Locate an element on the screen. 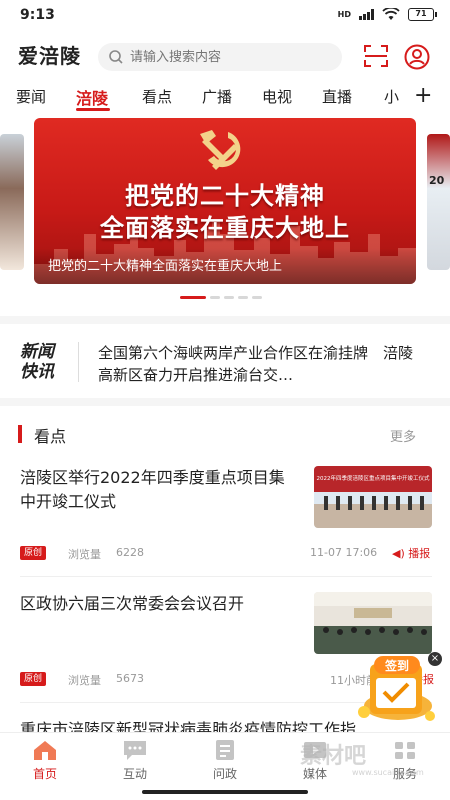 The height and width of the screenshot is (800, 450). view-count: 5673 is located at coordinates (130, 678).